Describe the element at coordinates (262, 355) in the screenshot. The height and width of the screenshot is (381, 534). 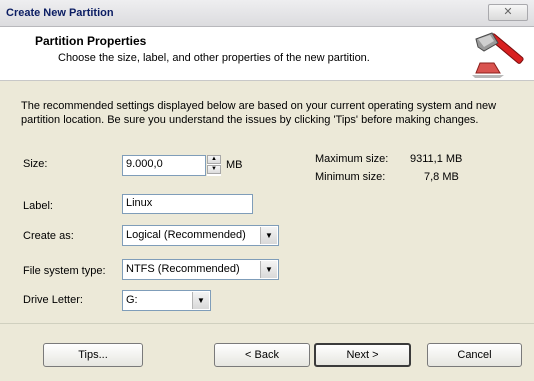
I see `back-button: < Back` at that location.